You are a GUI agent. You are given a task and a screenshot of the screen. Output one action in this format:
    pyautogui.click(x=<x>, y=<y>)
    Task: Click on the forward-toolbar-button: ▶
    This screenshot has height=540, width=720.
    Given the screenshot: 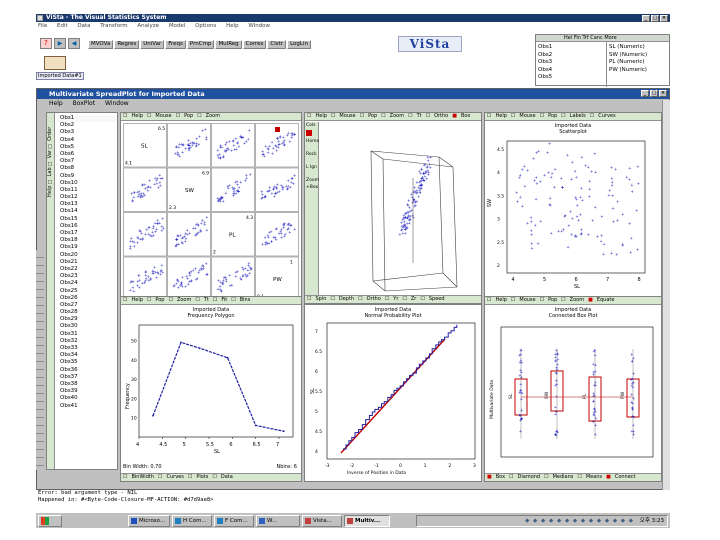 What is the action you would take?
    pyautogui.click(x=60, y=43)
    